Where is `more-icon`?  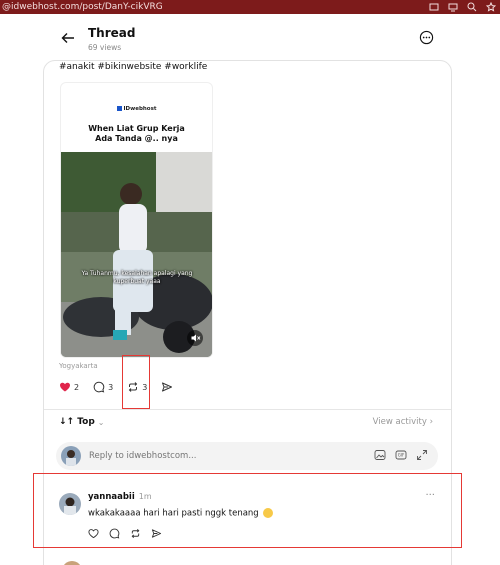 more-icon is located at coordinates (426, 37).